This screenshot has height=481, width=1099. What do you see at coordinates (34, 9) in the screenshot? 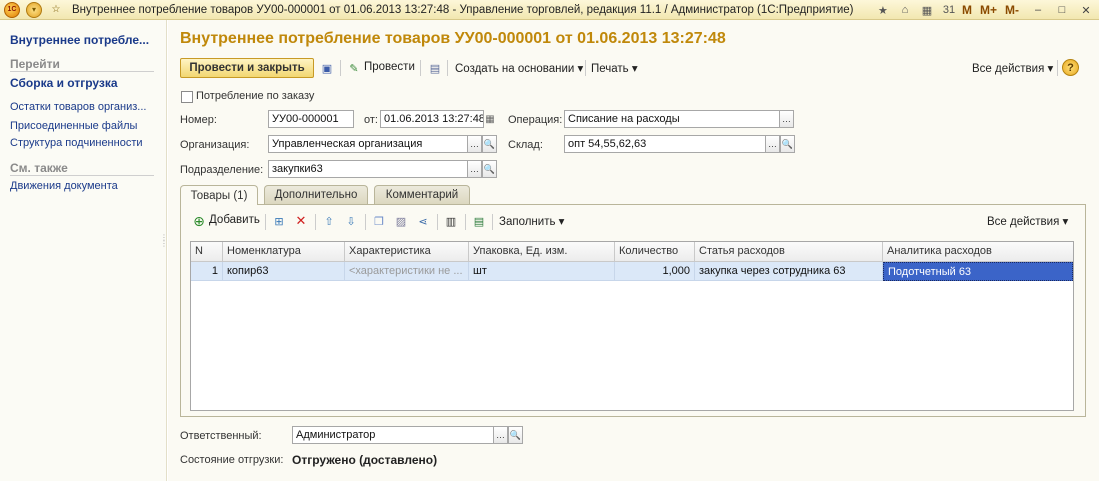
I see `menu-dropdown-icon: ▾` at bounding box center [34, 9].